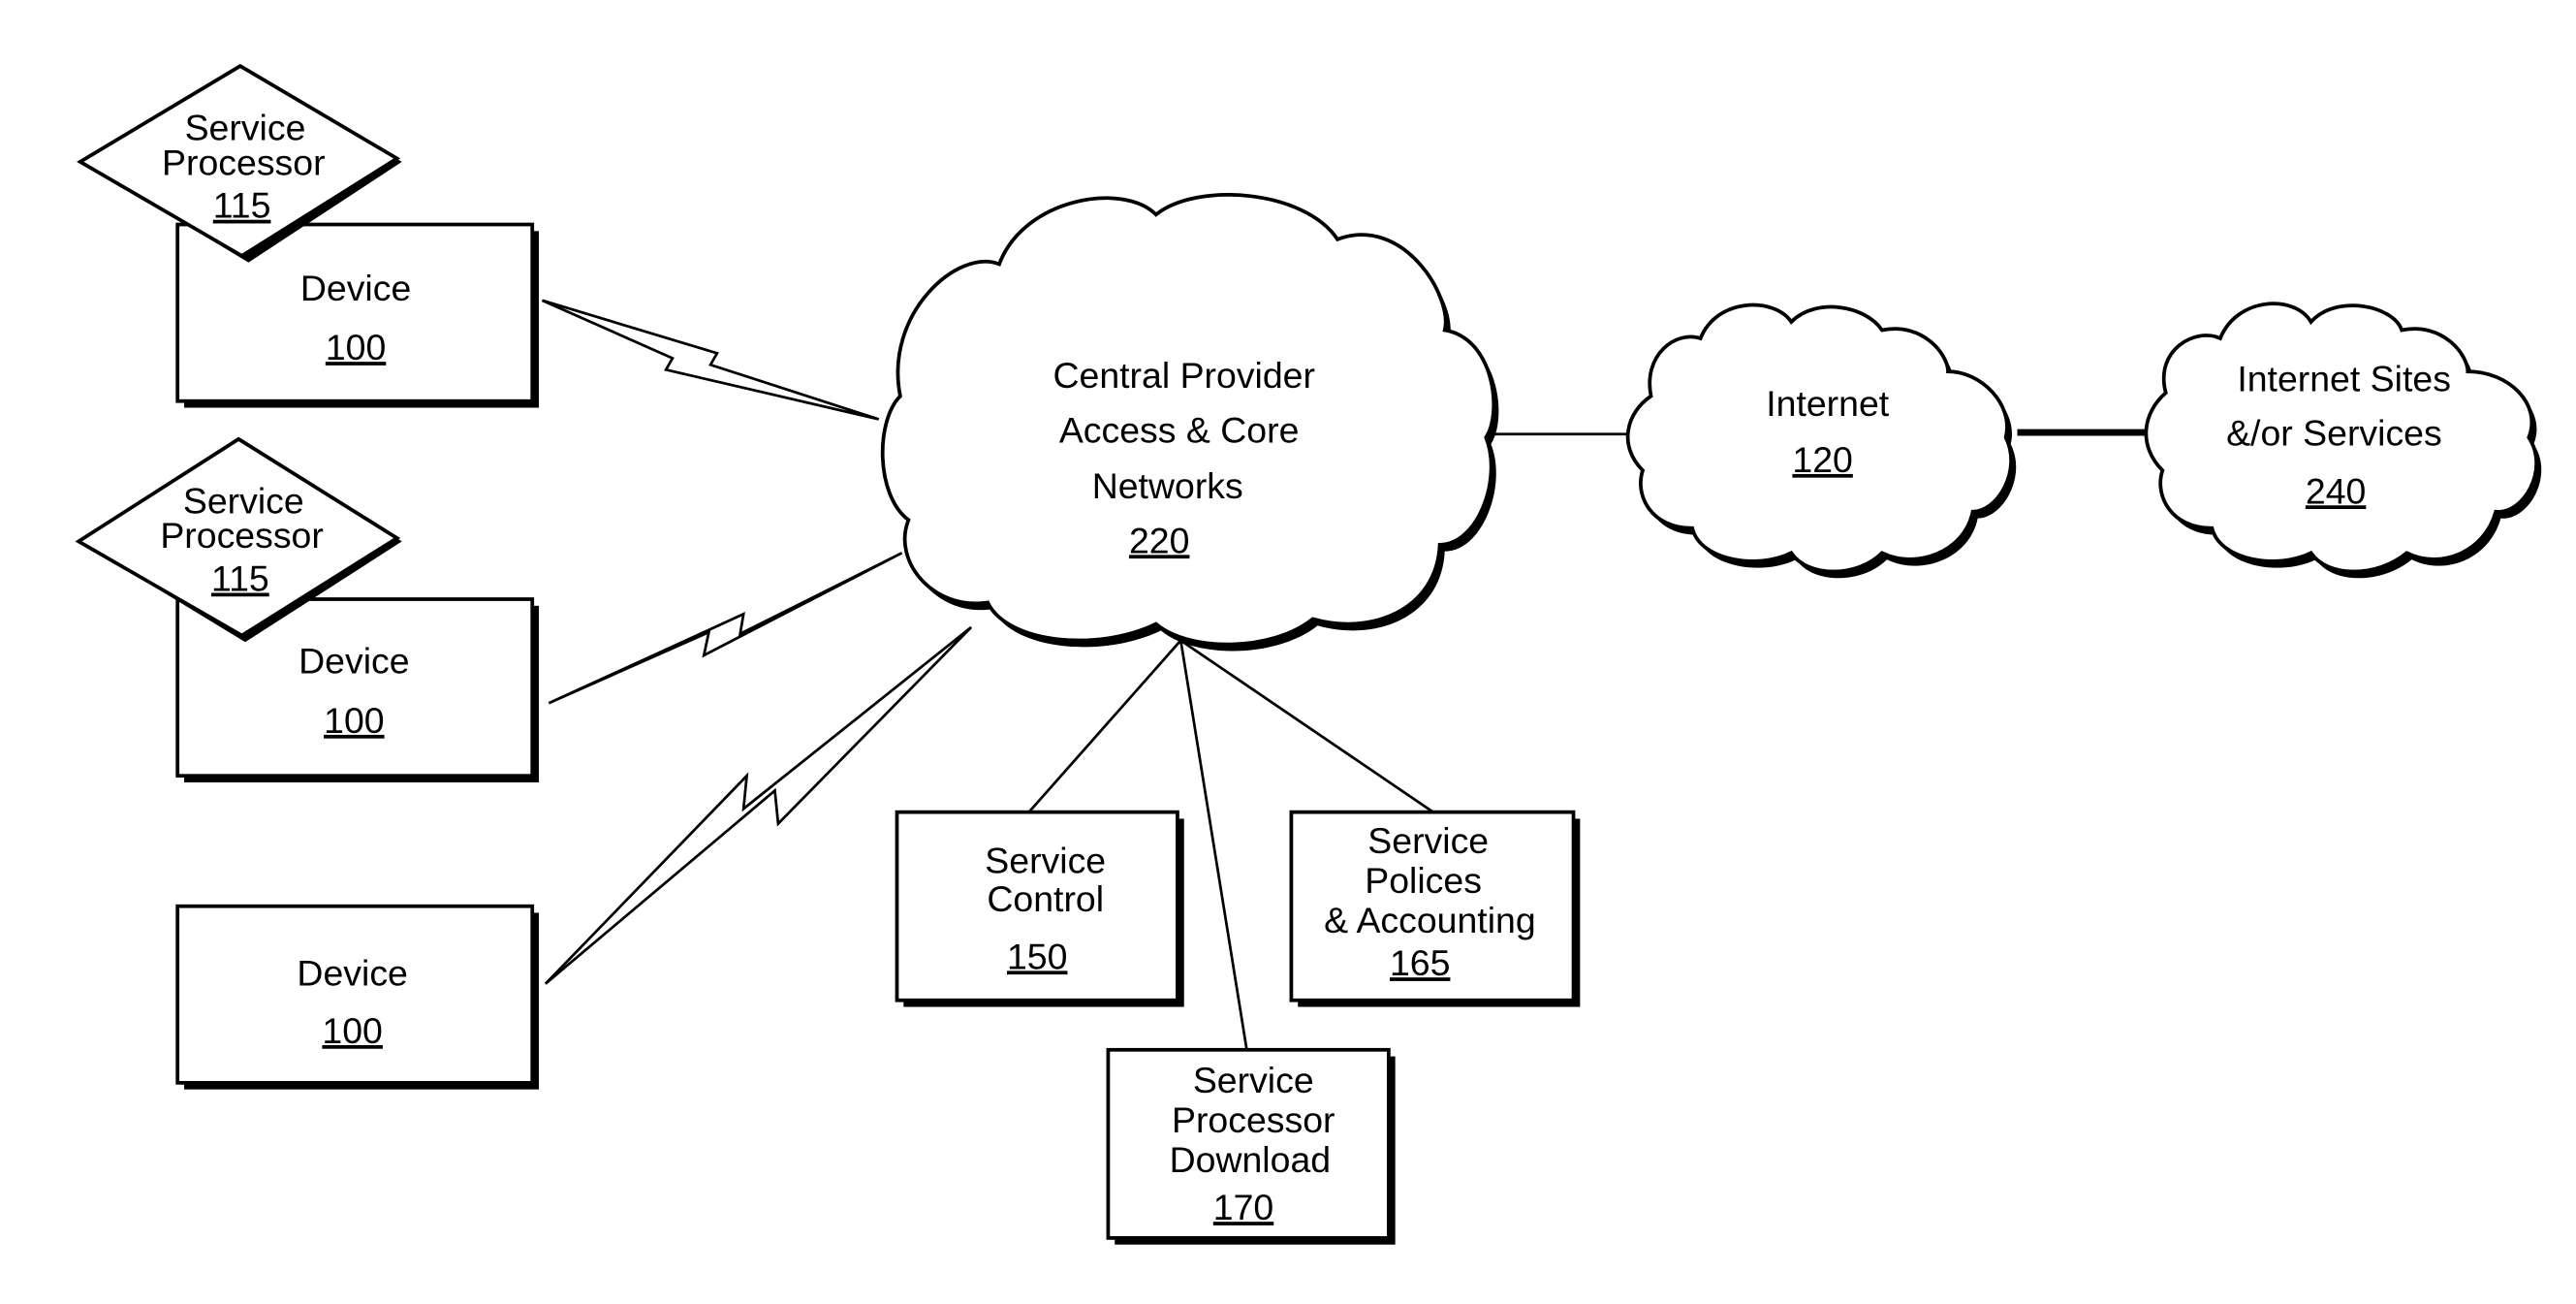  I want to click on internet-sites-cloud: Internet Sites &/or Services 240, so click(2343, 440).